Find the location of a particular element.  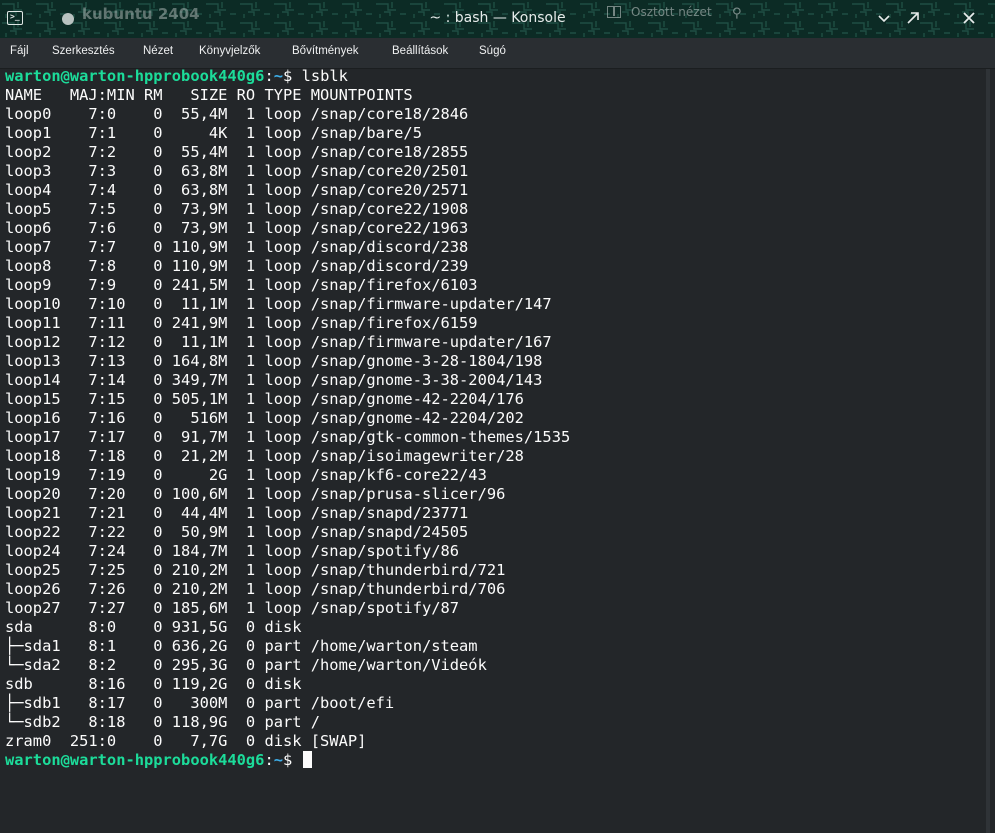

maximize-icon is located at coordinates (913, 18).